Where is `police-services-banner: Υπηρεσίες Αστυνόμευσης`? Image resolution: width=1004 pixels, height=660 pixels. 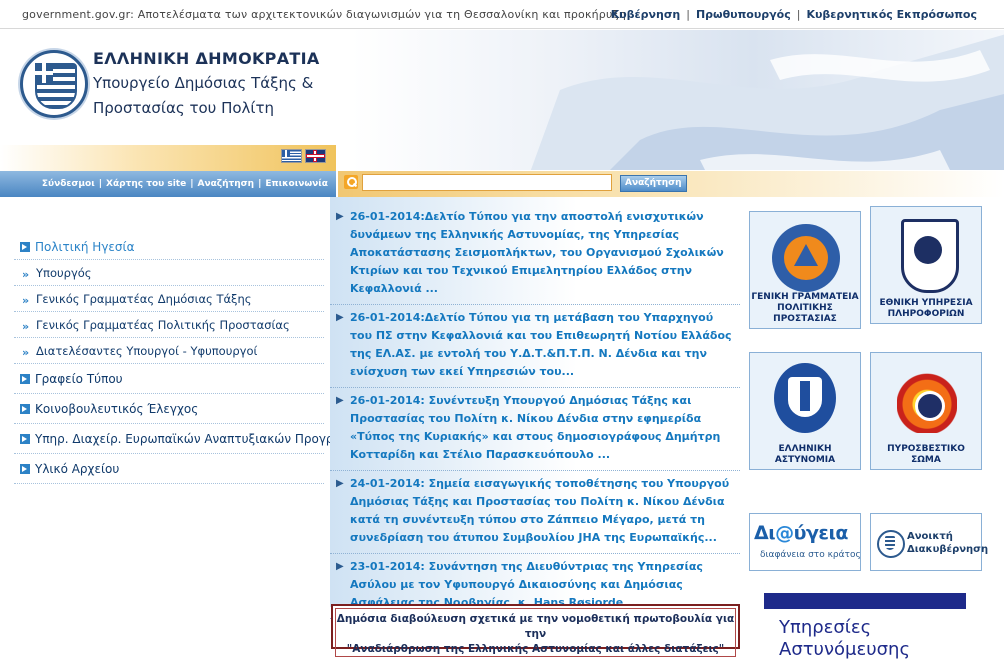
police-services-banner: Υπηρεσίες Αστυνόμευσης is located at coordinates (865, 626).